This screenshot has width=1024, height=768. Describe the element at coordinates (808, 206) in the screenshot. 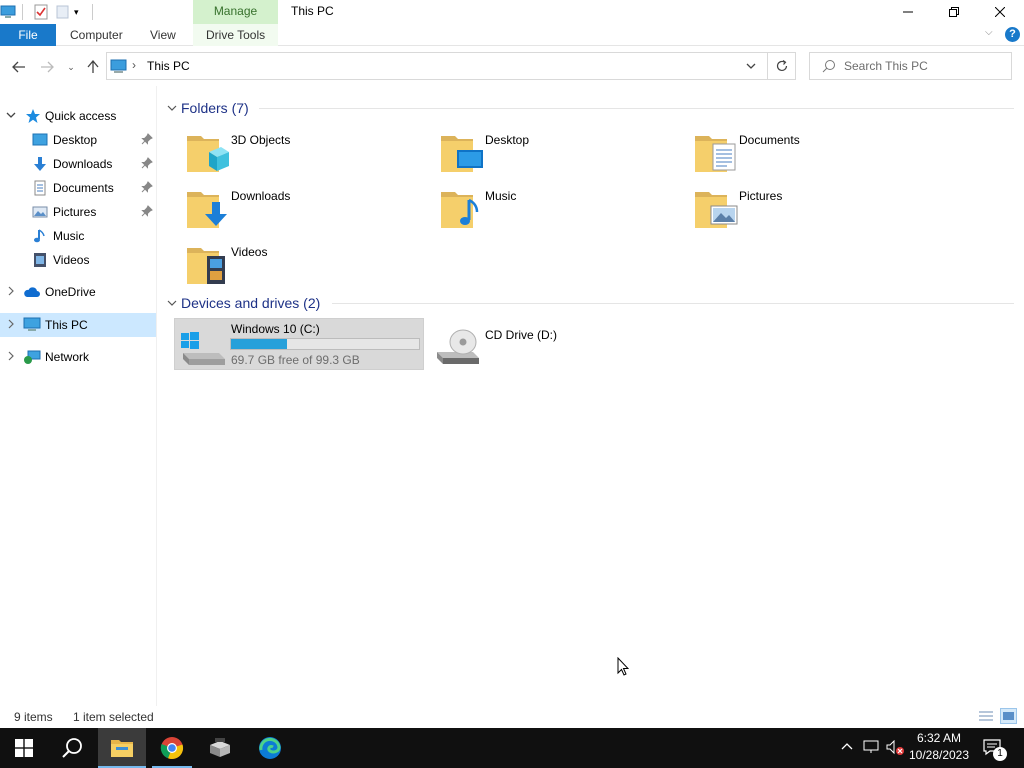

I see `folder-pictures: Pictures` at that location.